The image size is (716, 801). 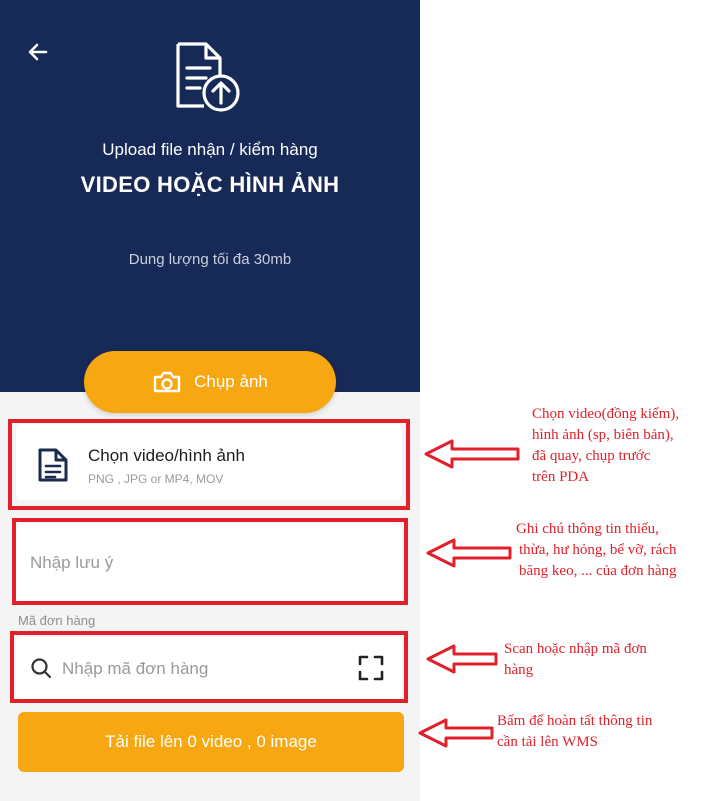 I want to click on highlight-choose-media, so click(x=209, y=464).